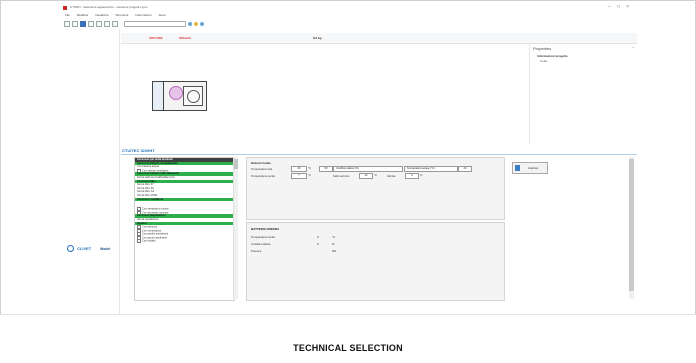 The image size is (696, 363). Describe the element at coordinates (379, 154) in the screenshot. I see `section-divider` at that location.